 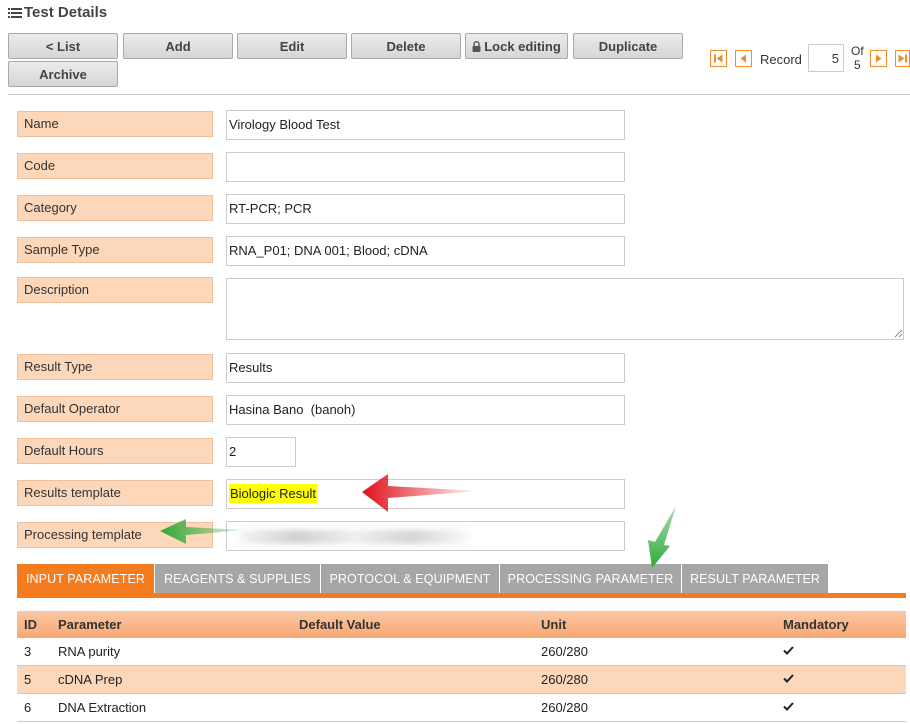 I want to click on column-header-unit: Unit, so click(x=553, y=624).